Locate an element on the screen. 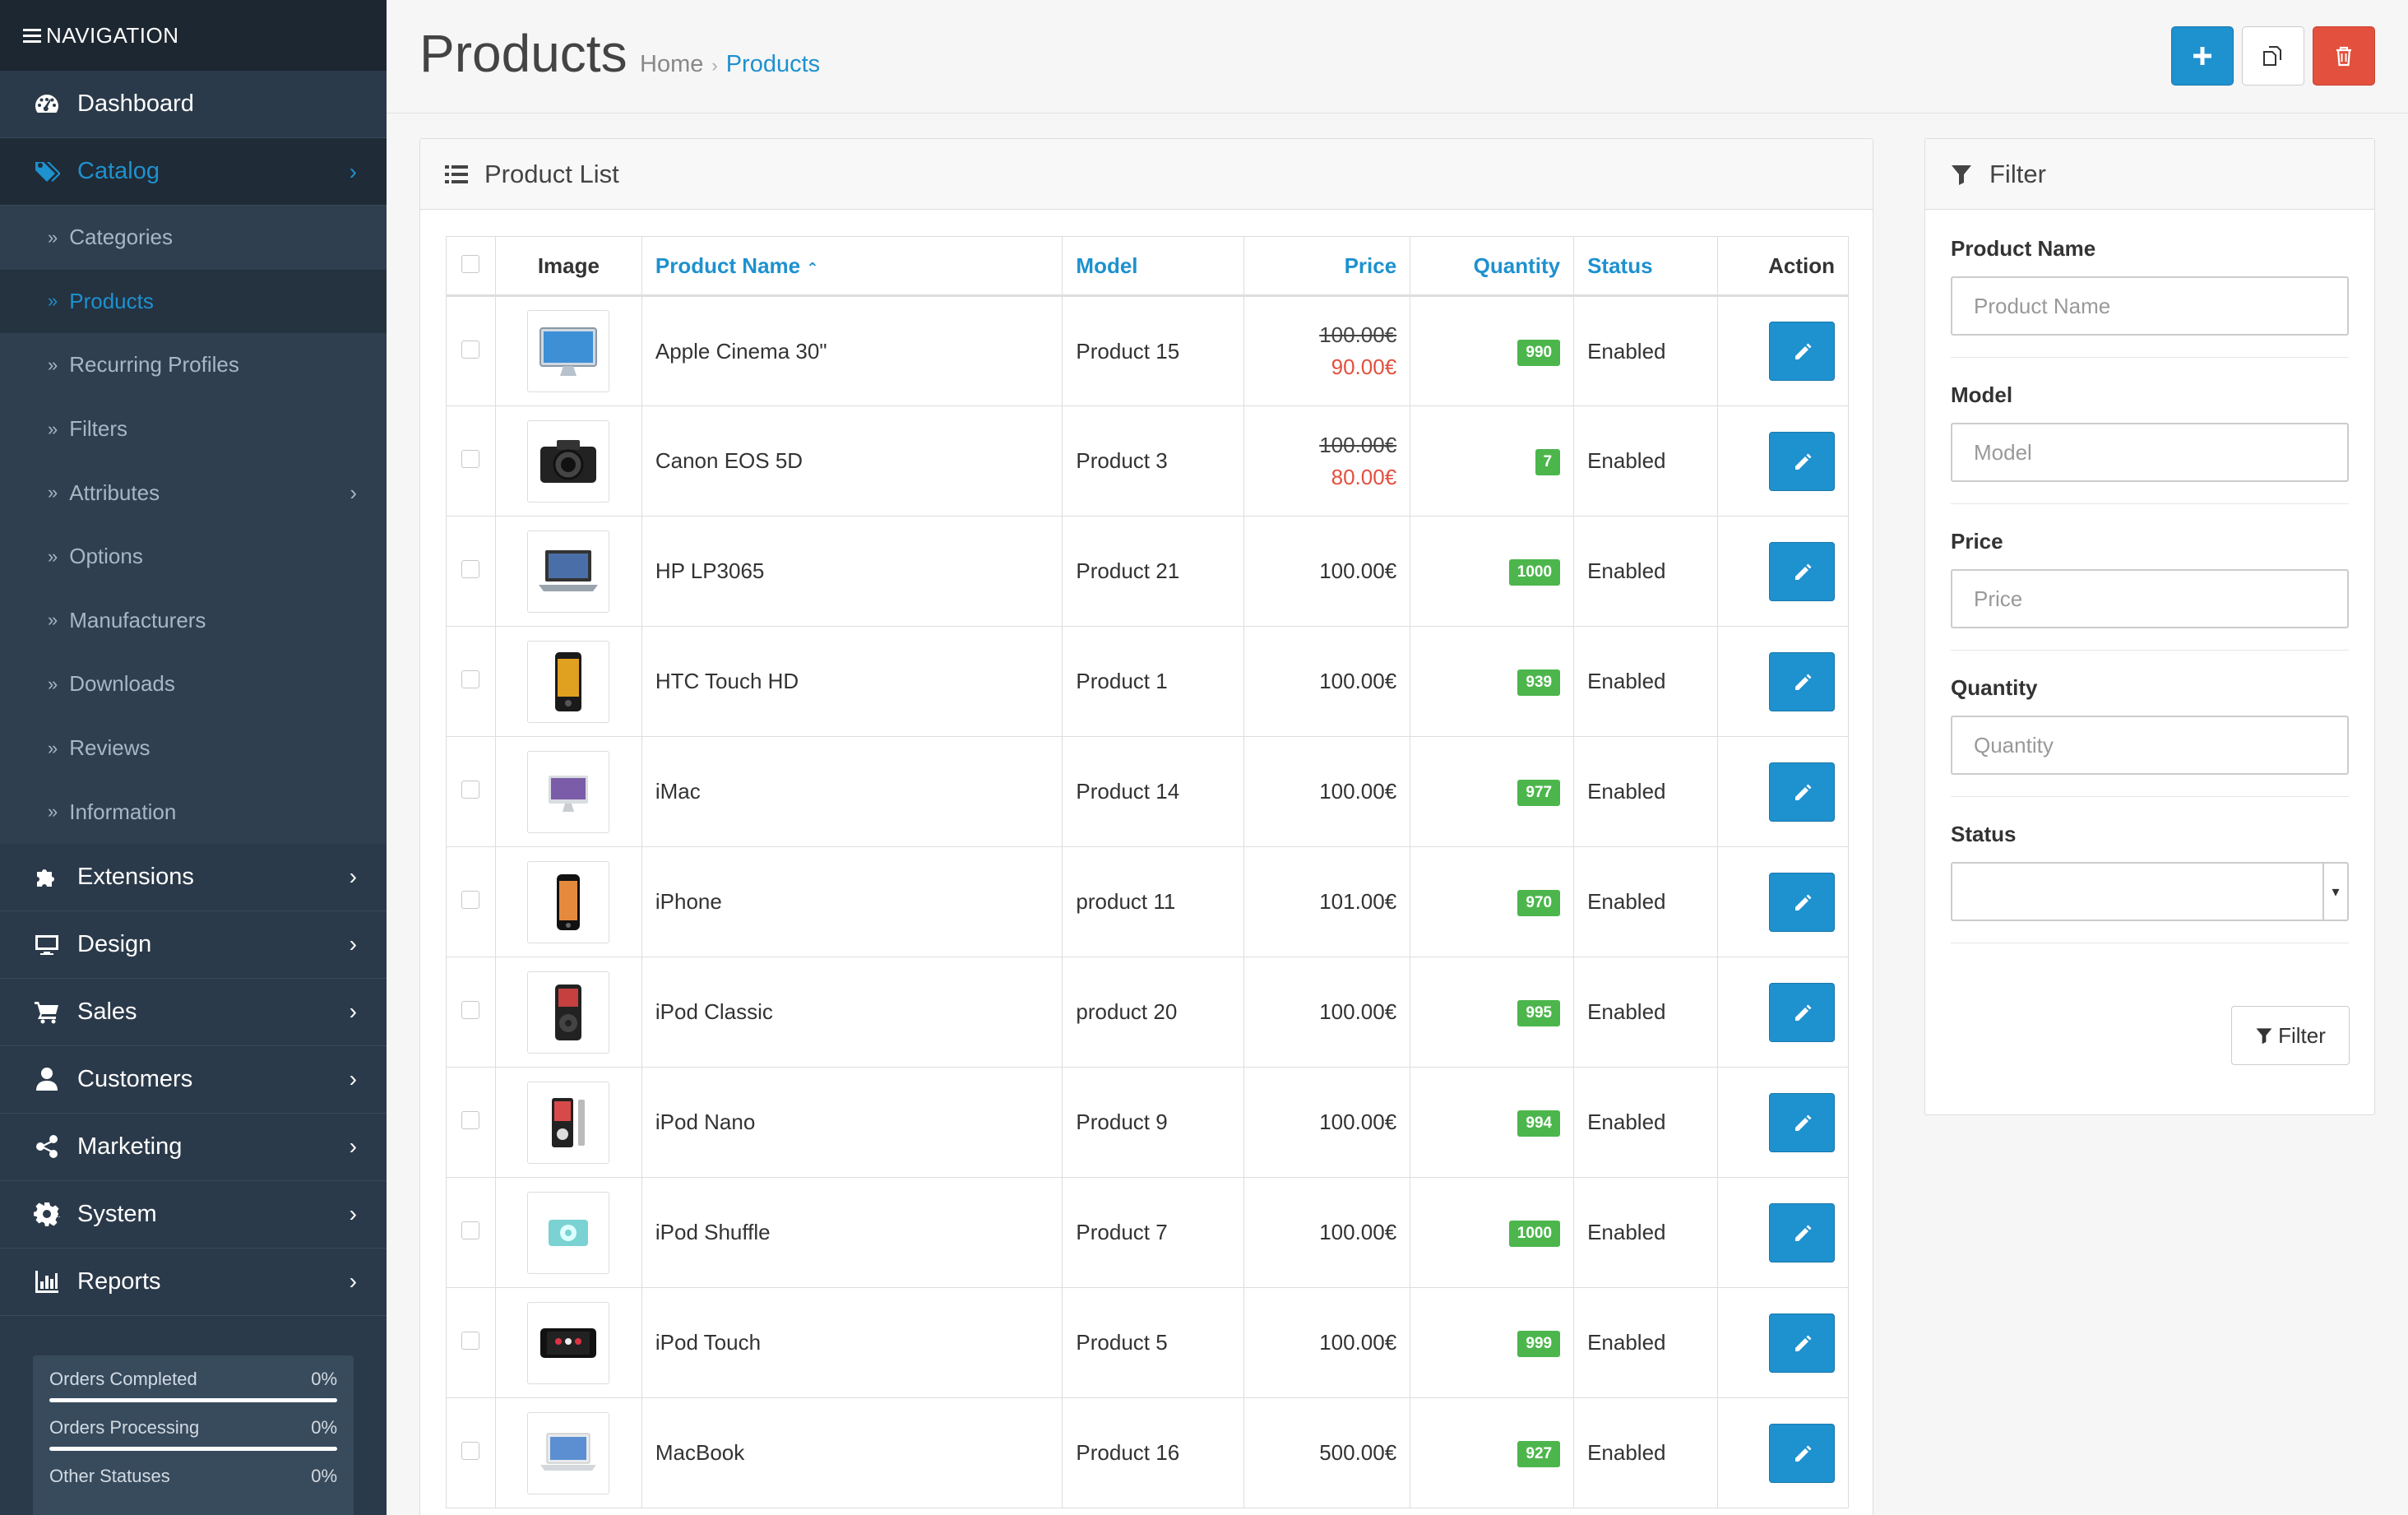 This screenshot has height=1515, width=2408. sidebar-item-products: » Products is located at coordinates (193, 301).